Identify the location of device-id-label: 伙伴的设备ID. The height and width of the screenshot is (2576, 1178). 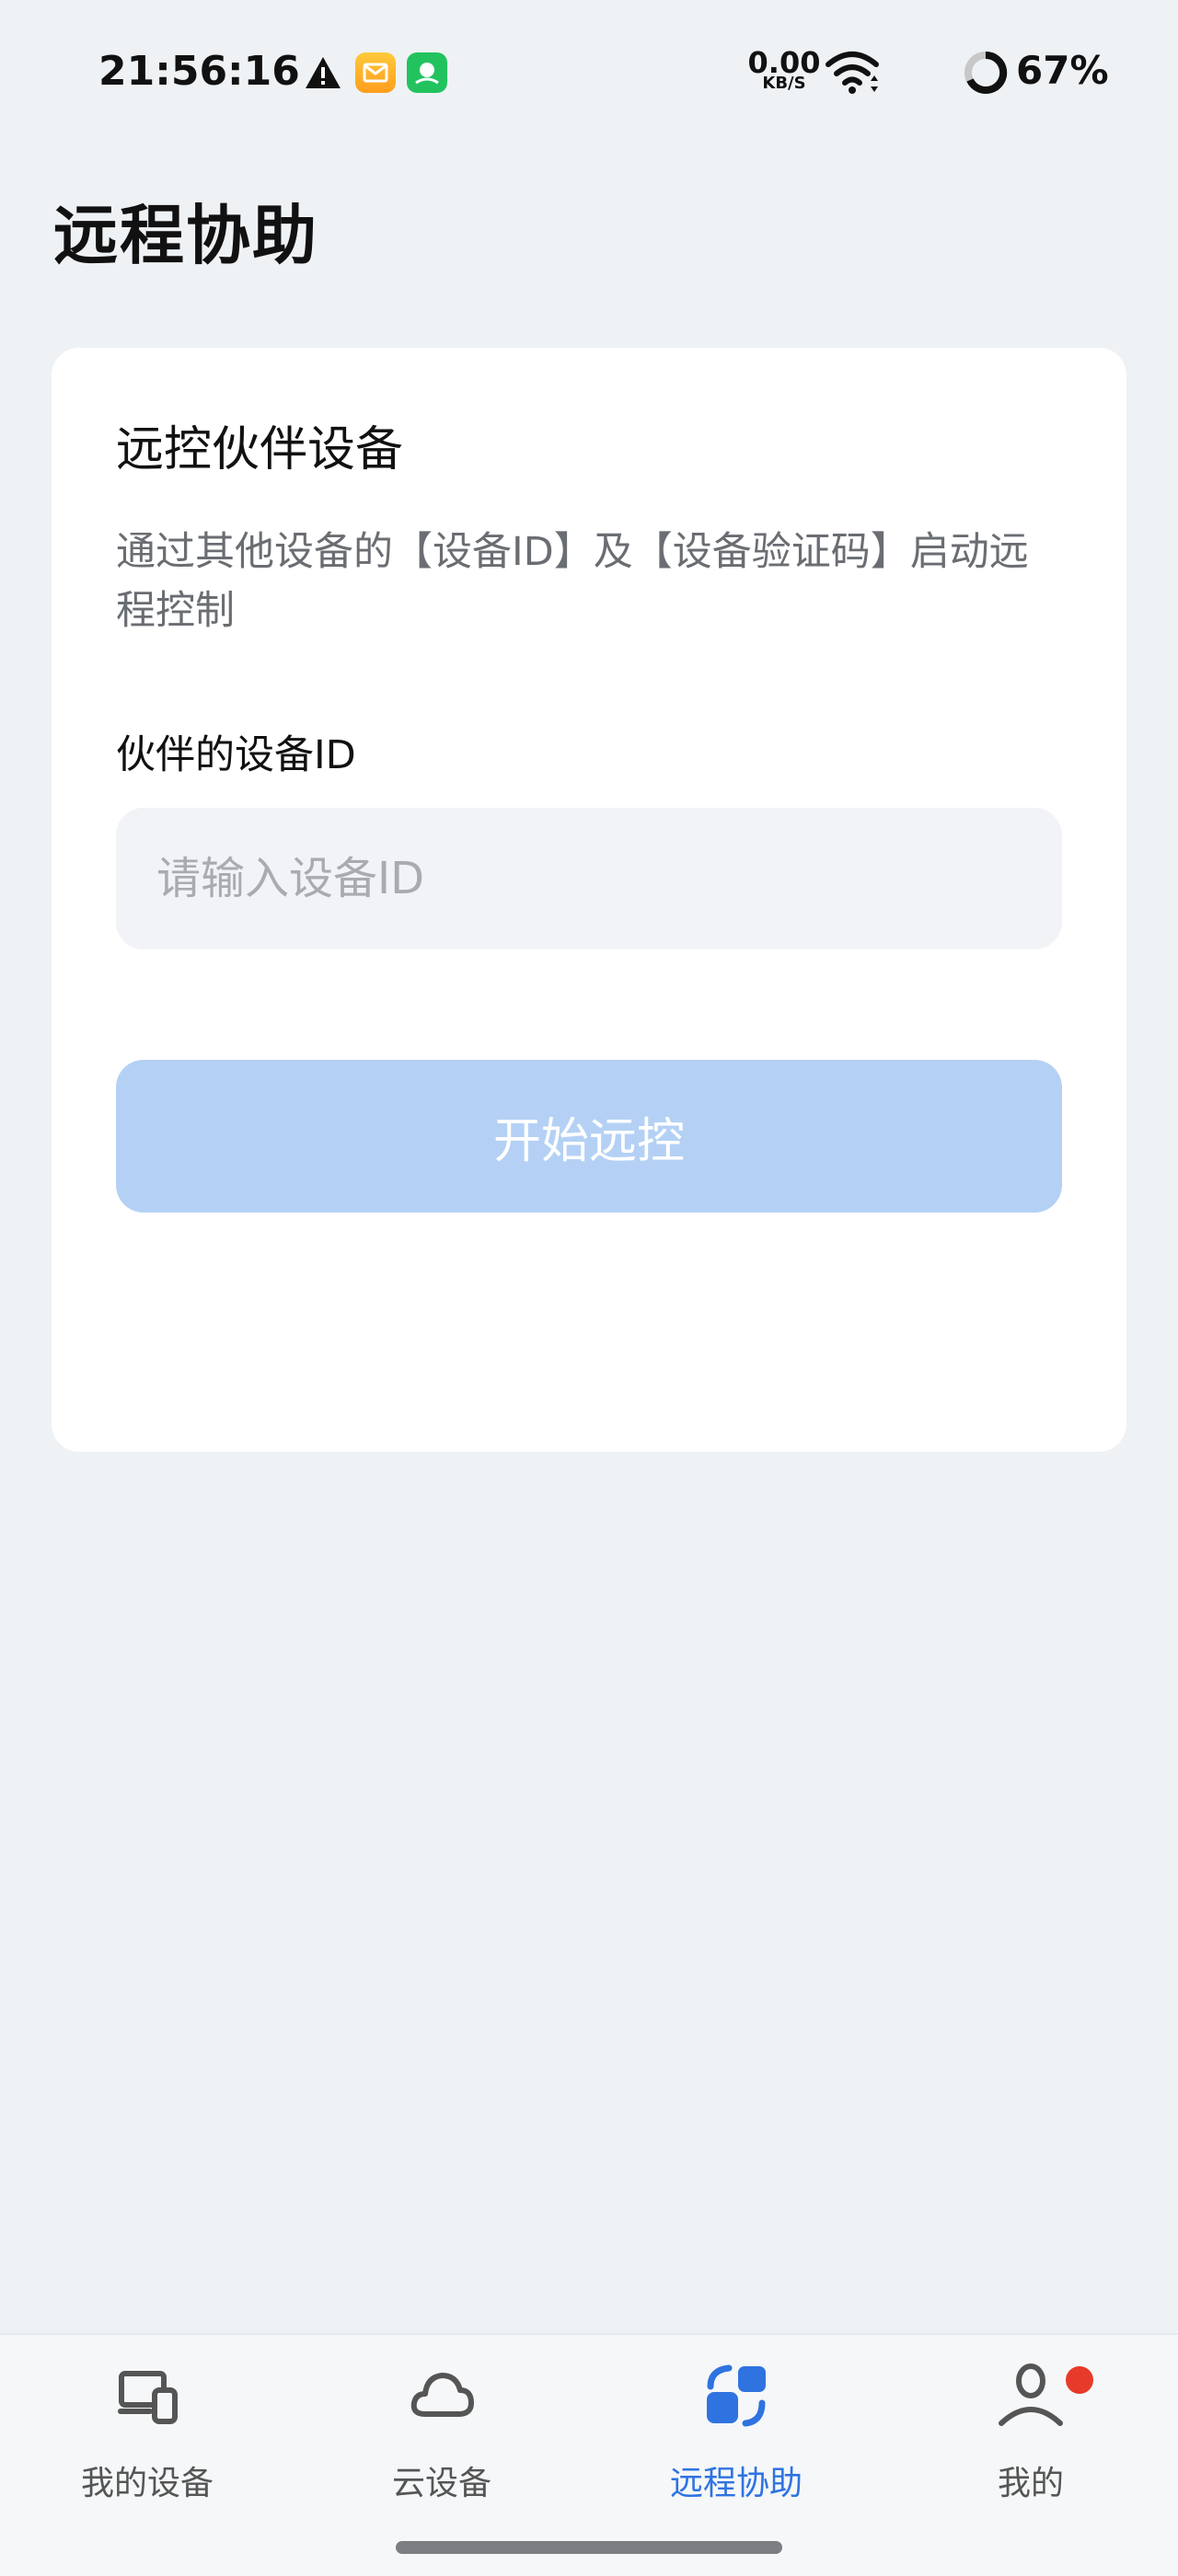
(236, 755).